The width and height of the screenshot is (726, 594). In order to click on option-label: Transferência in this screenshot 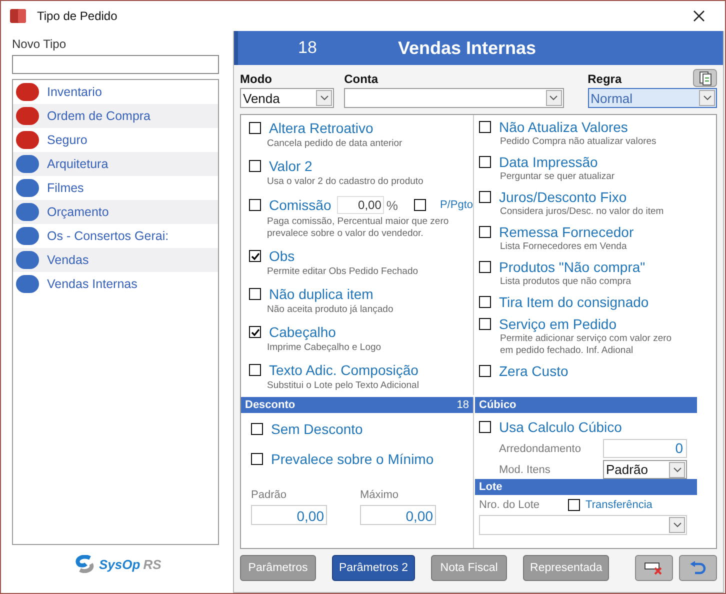, I will do `click(619, 505)`.